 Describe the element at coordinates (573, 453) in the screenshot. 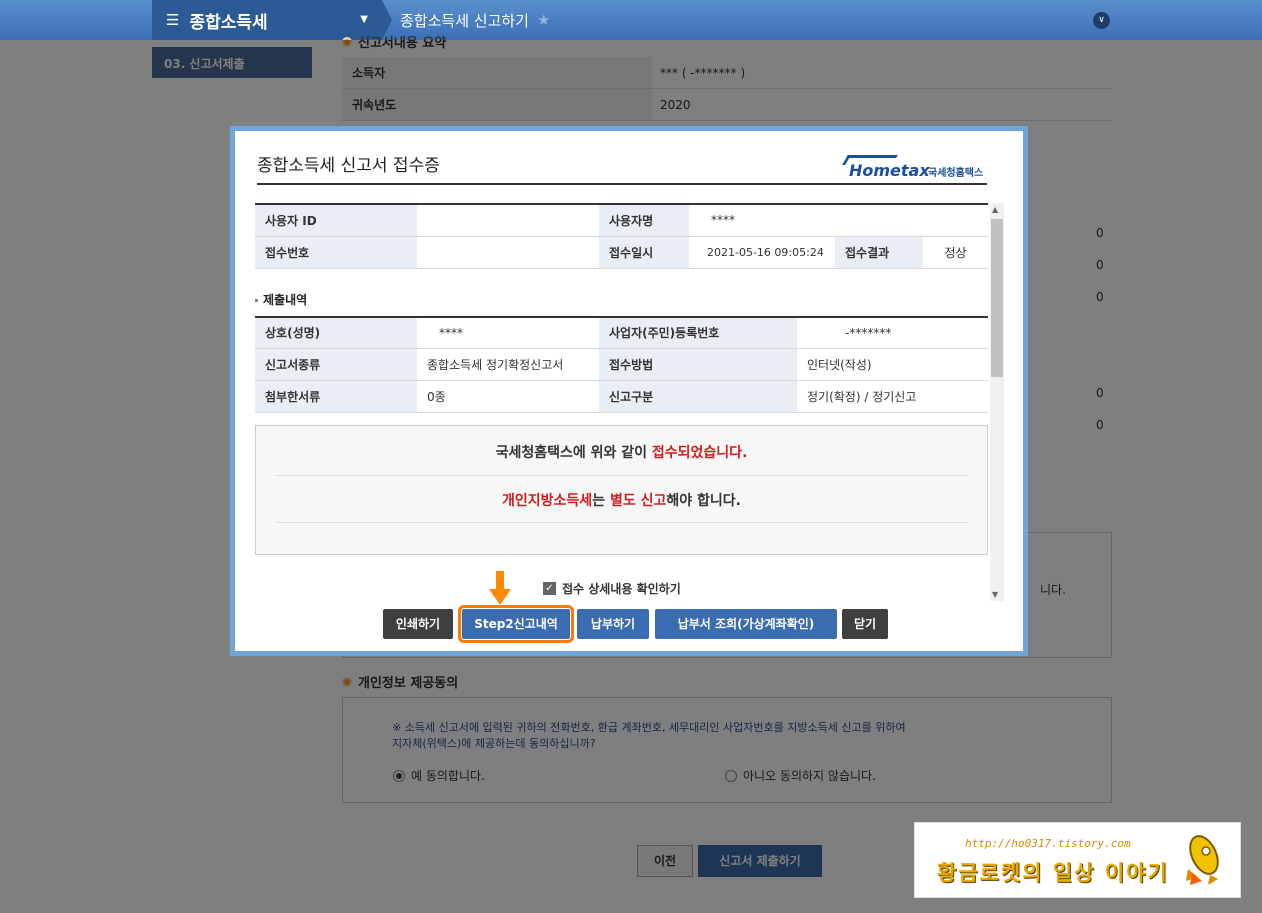

I see `notice-text: 국세청홈택스에 위와 같이` at that location.